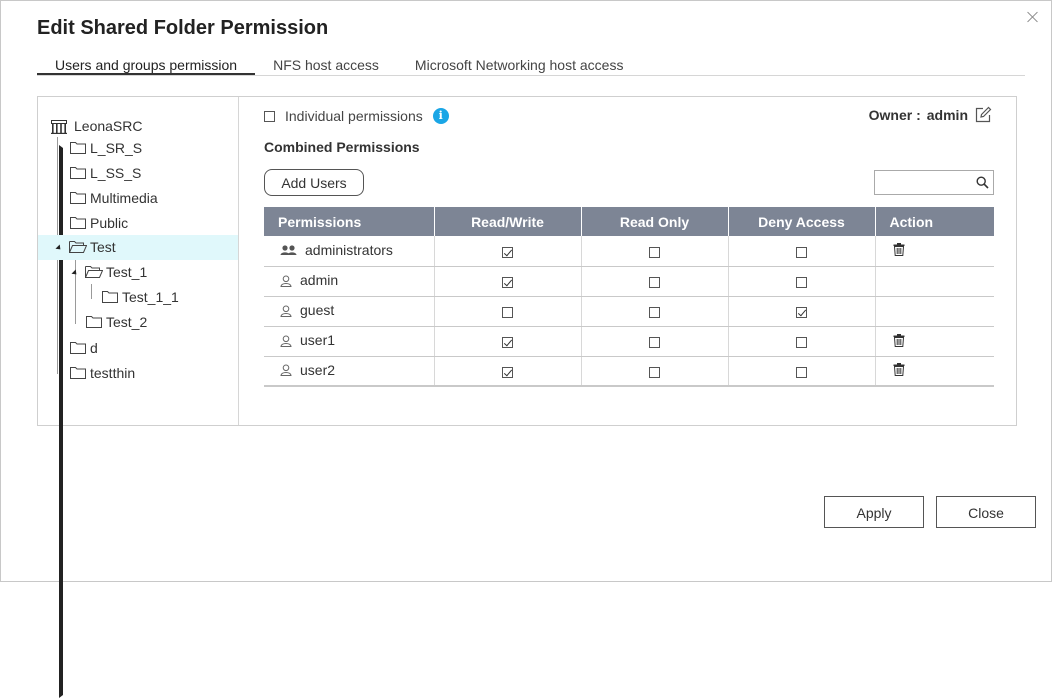 The image size is (1052, 698). I want to click on table-row: user2, so click(629, 371).